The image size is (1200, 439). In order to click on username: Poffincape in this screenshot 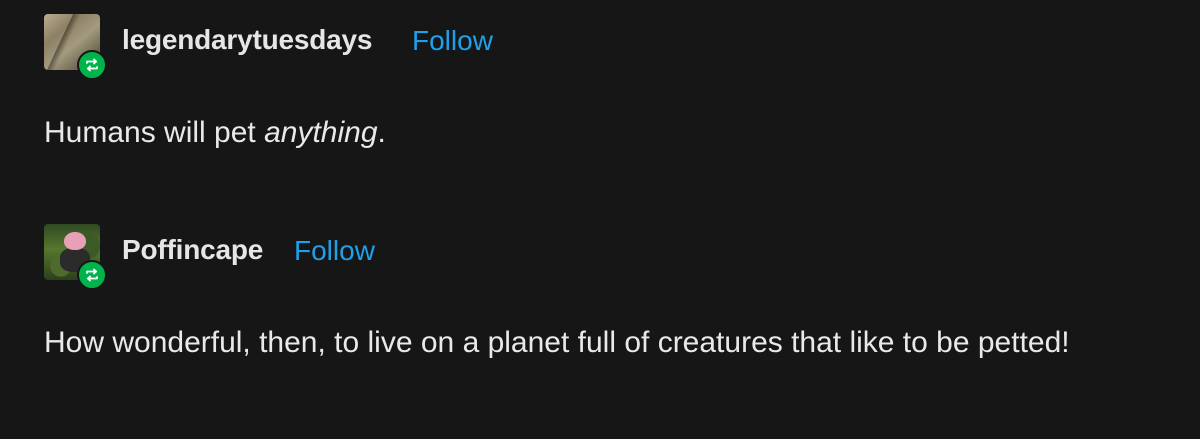, I will do `click(192, 250)`.